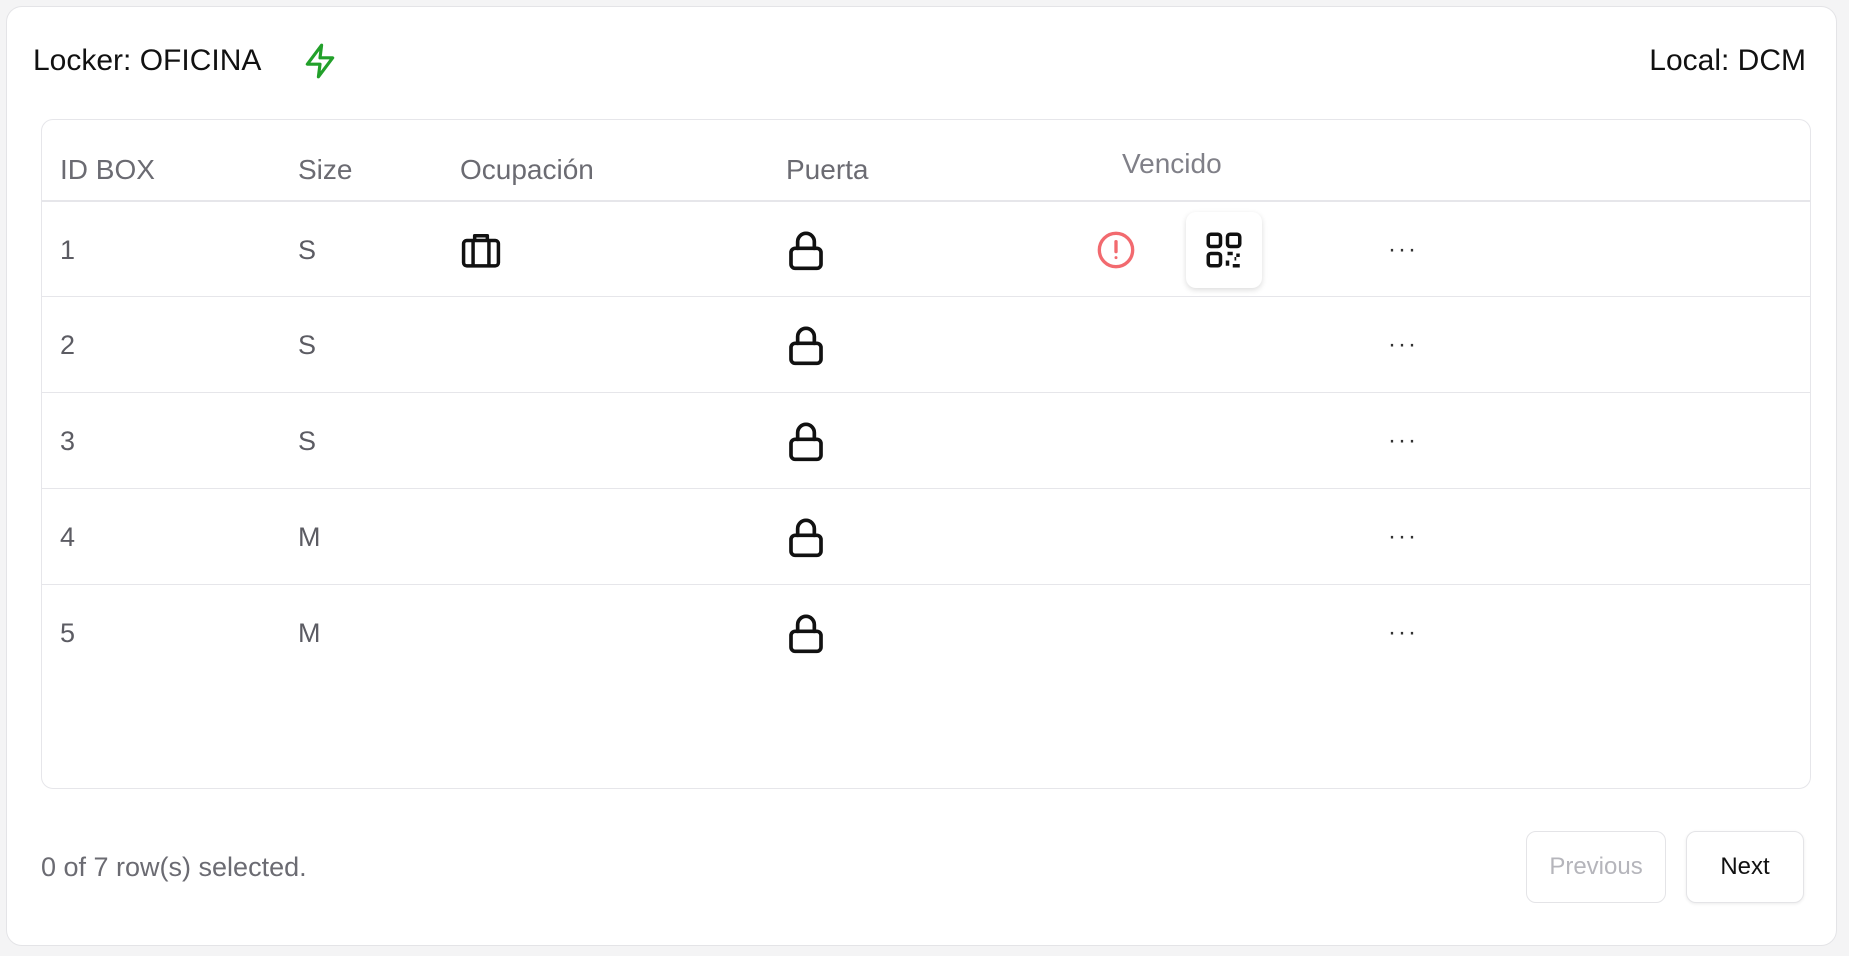  Describe the element at coordinates (926, 536) in the screenshot. I see `table-row: 4 M ···` at that location.